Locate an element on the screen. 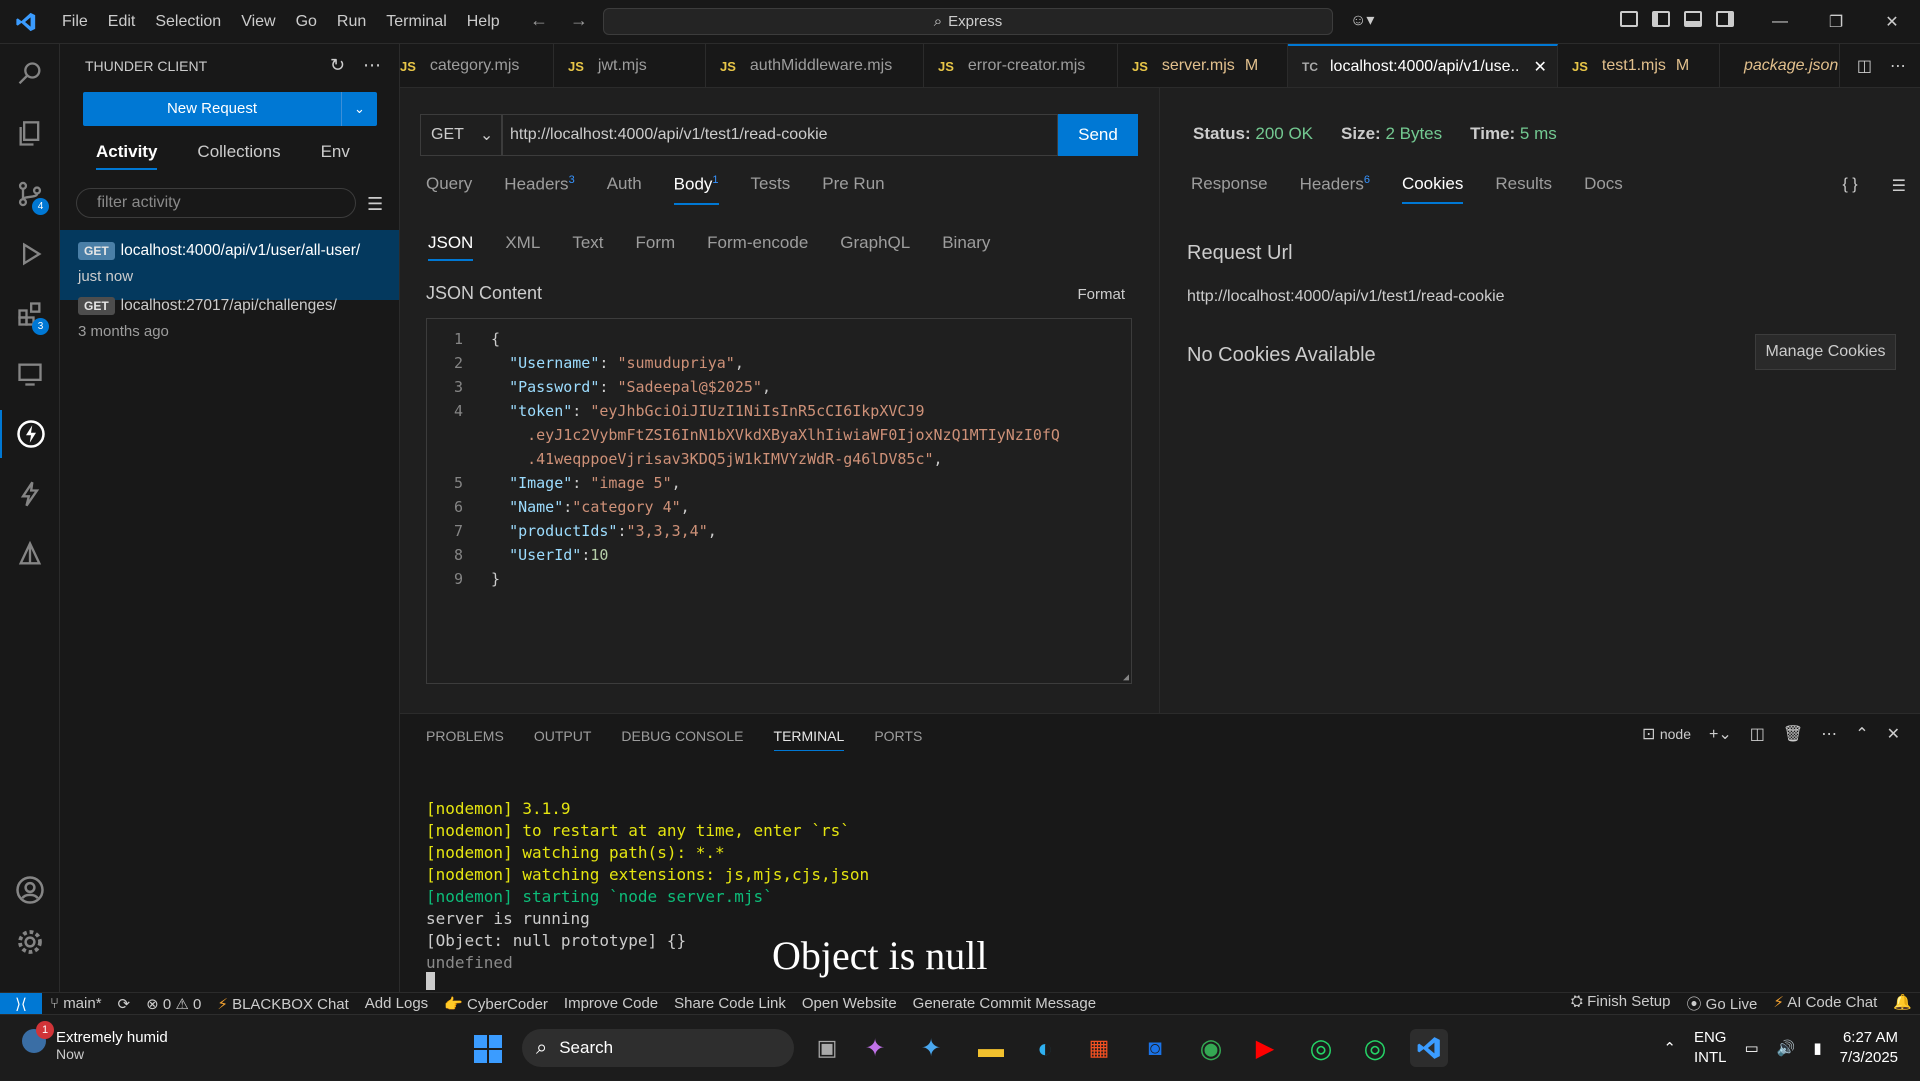 This screenshot has width=1920, height=1081. body-tab-json: JSON is located at coordinates (451, 247).